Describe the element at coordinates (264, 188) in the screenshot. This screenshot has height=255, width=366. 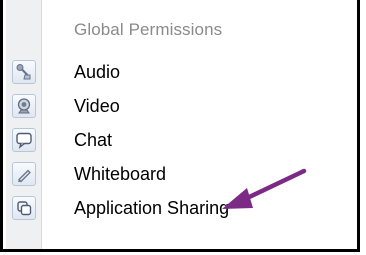
I see `annotation-arrow-icon` at that location.